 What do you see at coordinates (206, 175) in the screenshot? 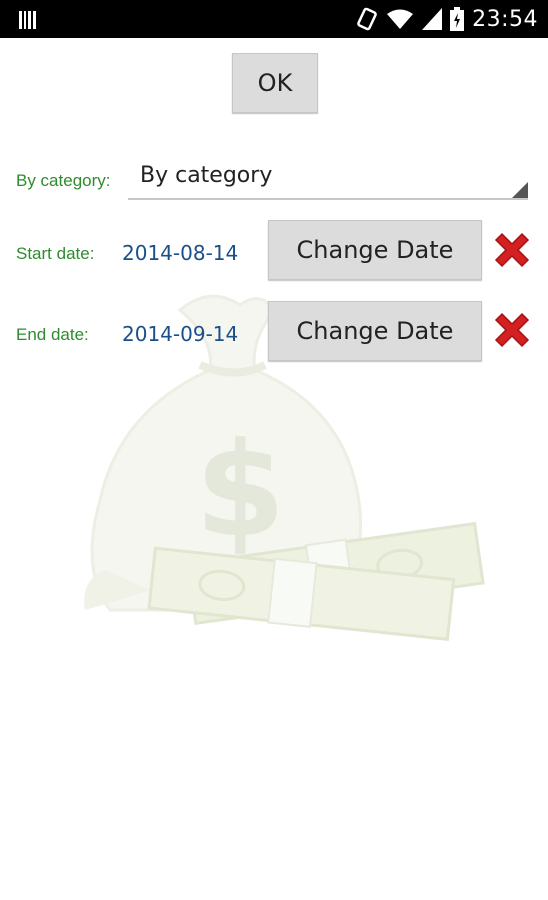
I see `category-selected-value: By category` at bounding box center [206, 175].